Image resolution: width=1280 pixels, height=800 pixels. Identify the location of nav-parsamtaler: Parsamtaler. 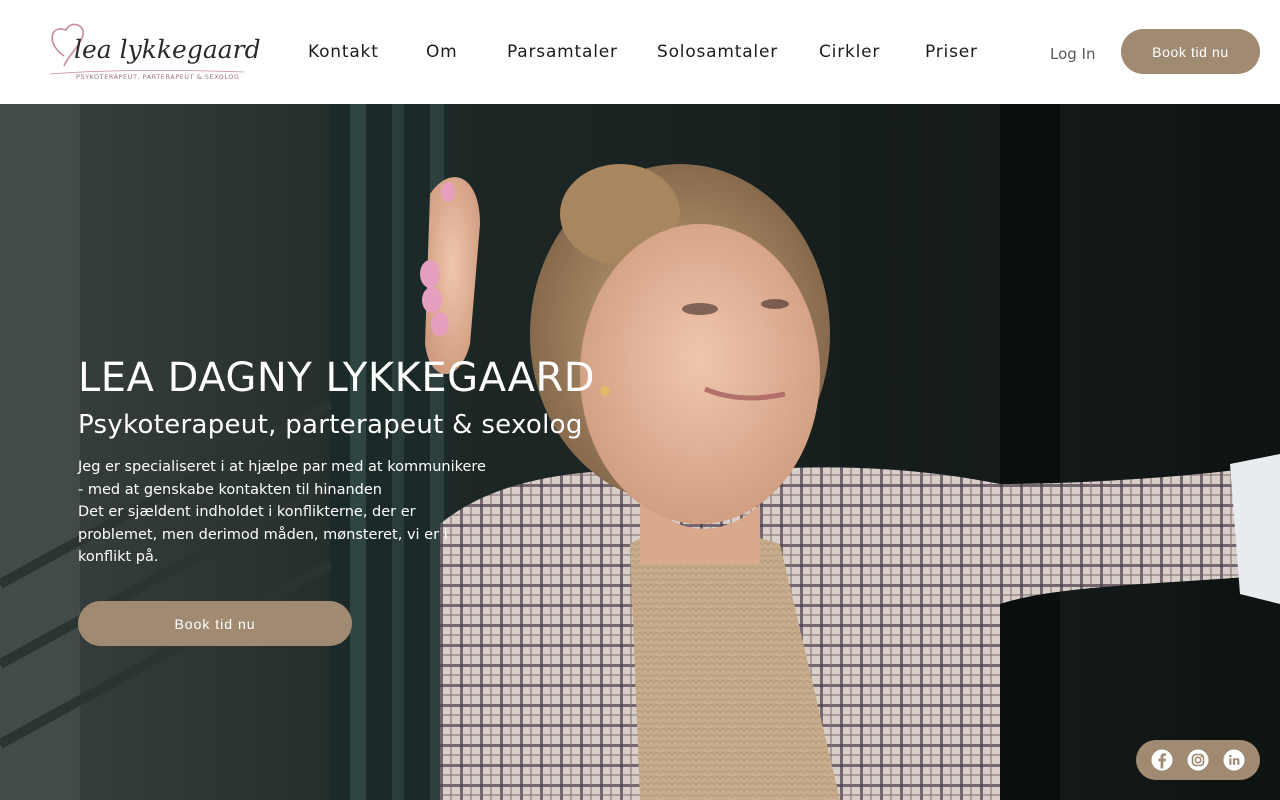
(562, 52).